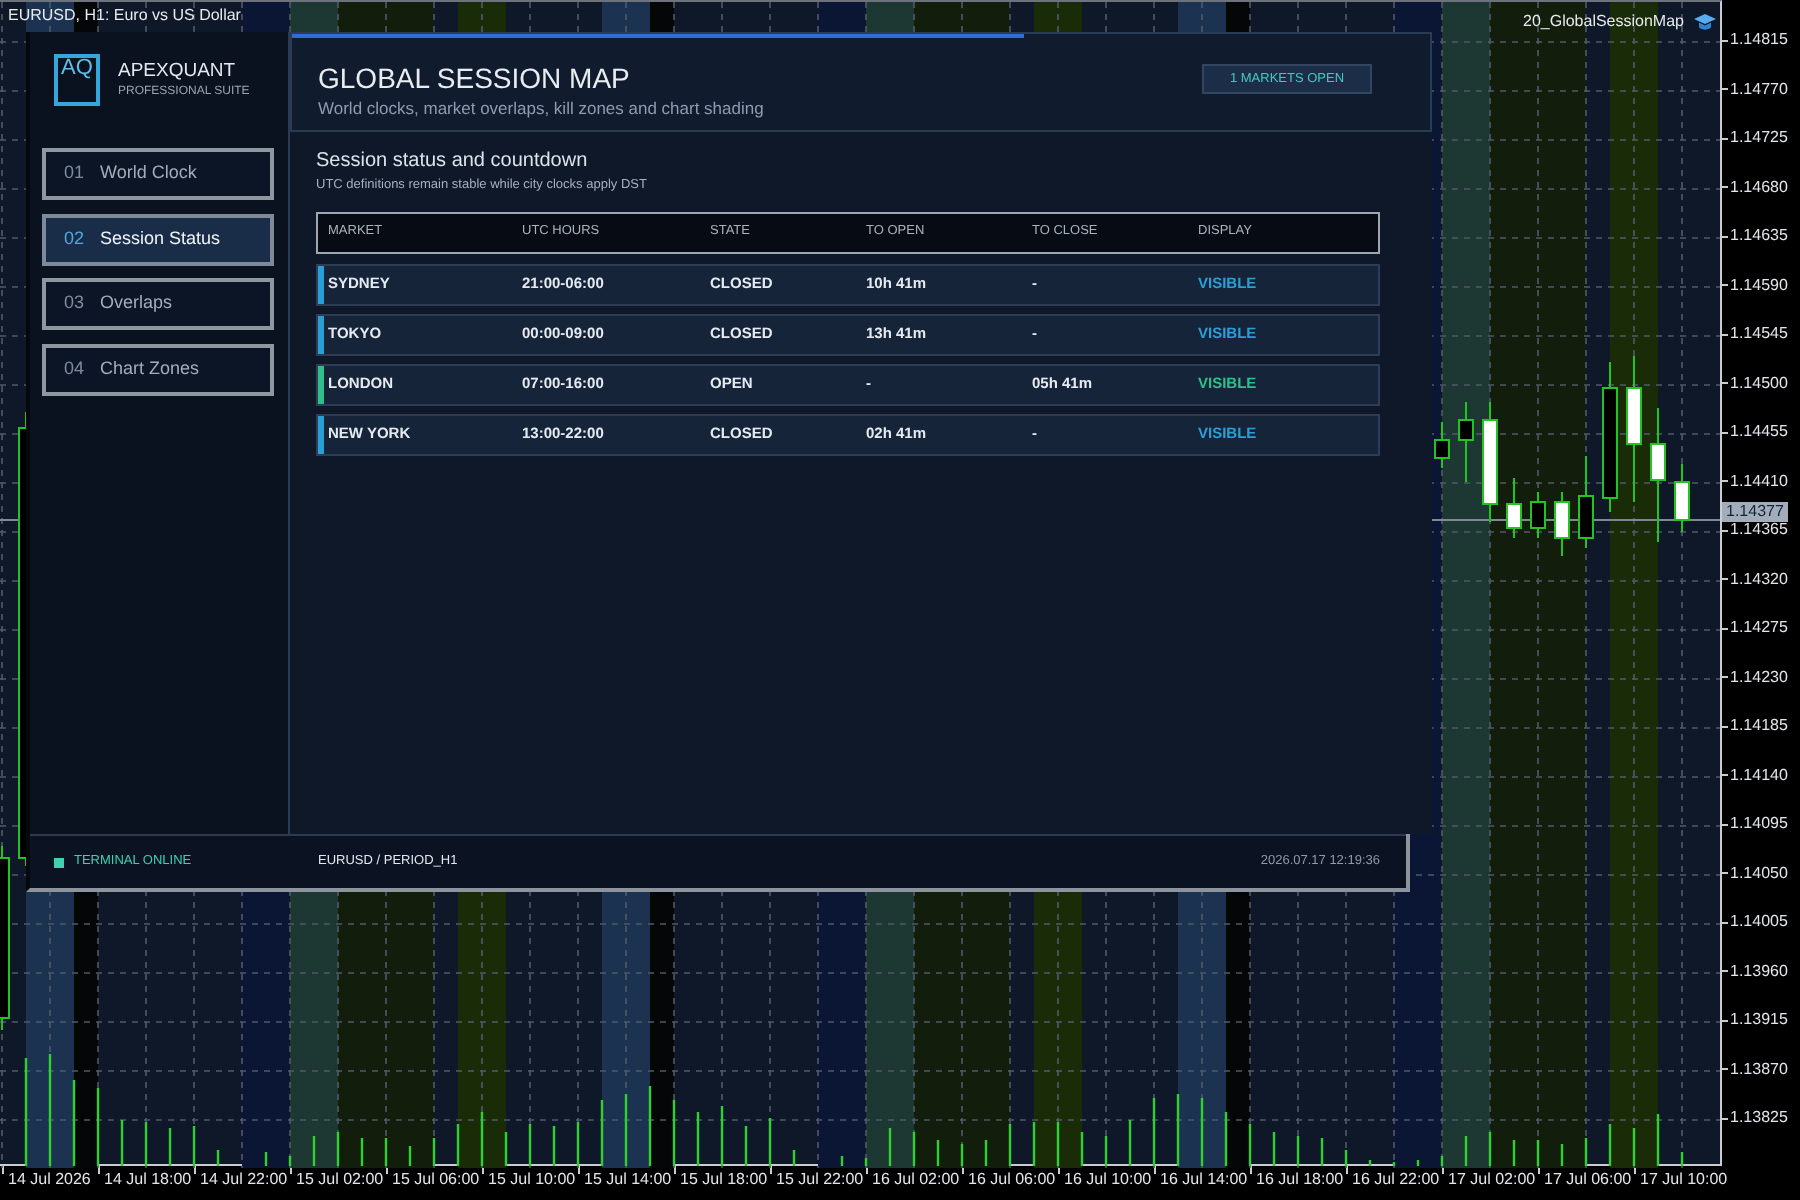 The image size is (1800, 1200). I want to click on time-label: 16 Jul 02:00, so click(916, 1180).